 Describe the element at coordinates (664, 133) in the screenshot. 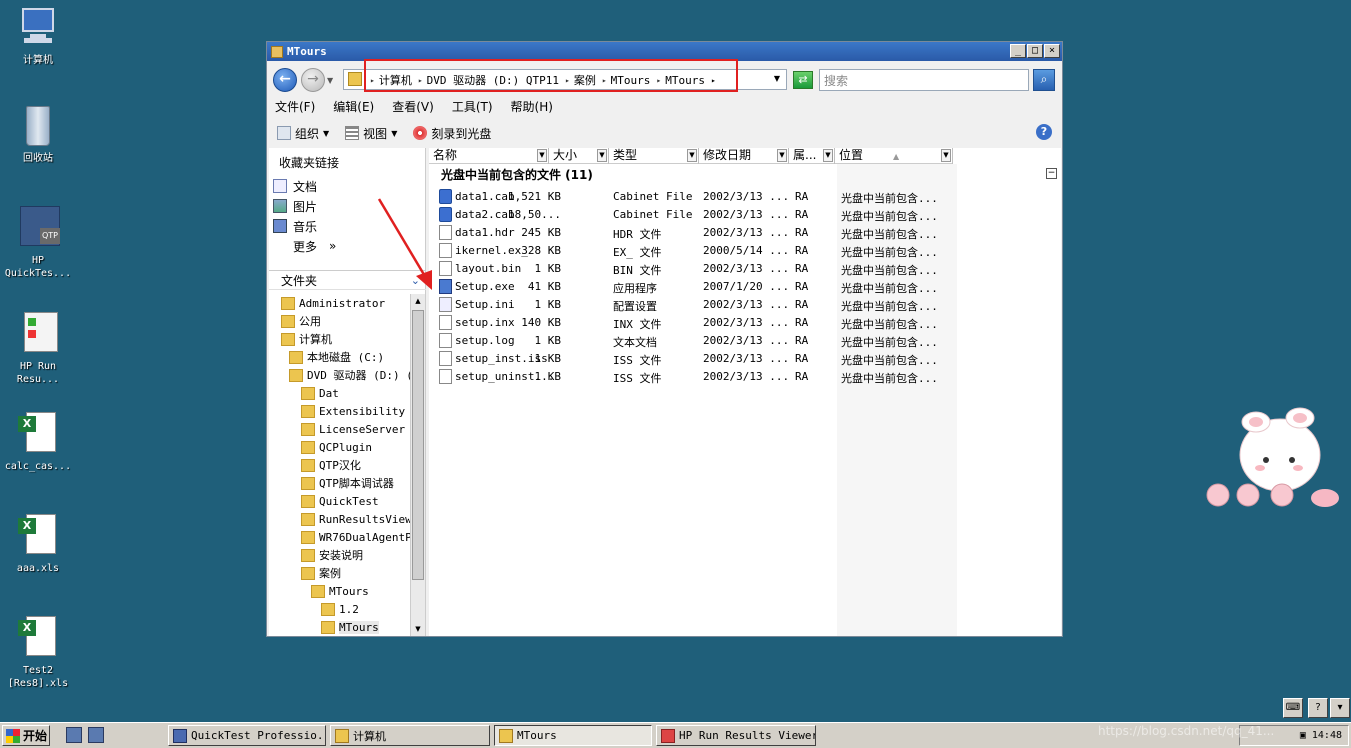

I see `command-toolbar: 组织 ▼ 视图 ▼ 刻录到光盘` at that location.